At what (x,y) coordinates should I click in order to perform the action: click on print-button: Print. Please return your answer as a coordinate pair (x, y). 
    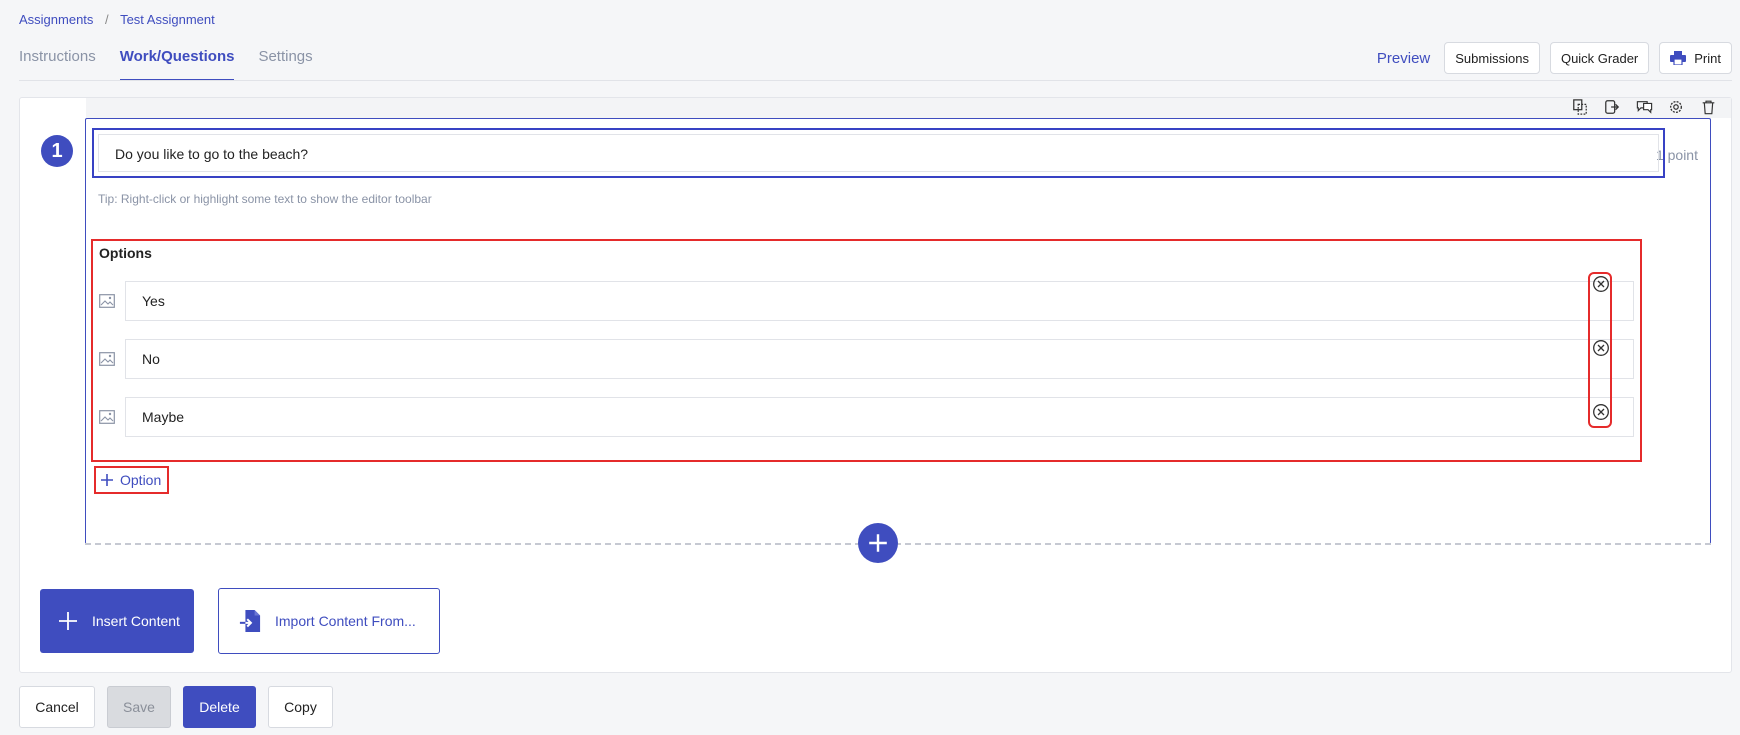
    Looking at the image, I should click on (1695, 58).